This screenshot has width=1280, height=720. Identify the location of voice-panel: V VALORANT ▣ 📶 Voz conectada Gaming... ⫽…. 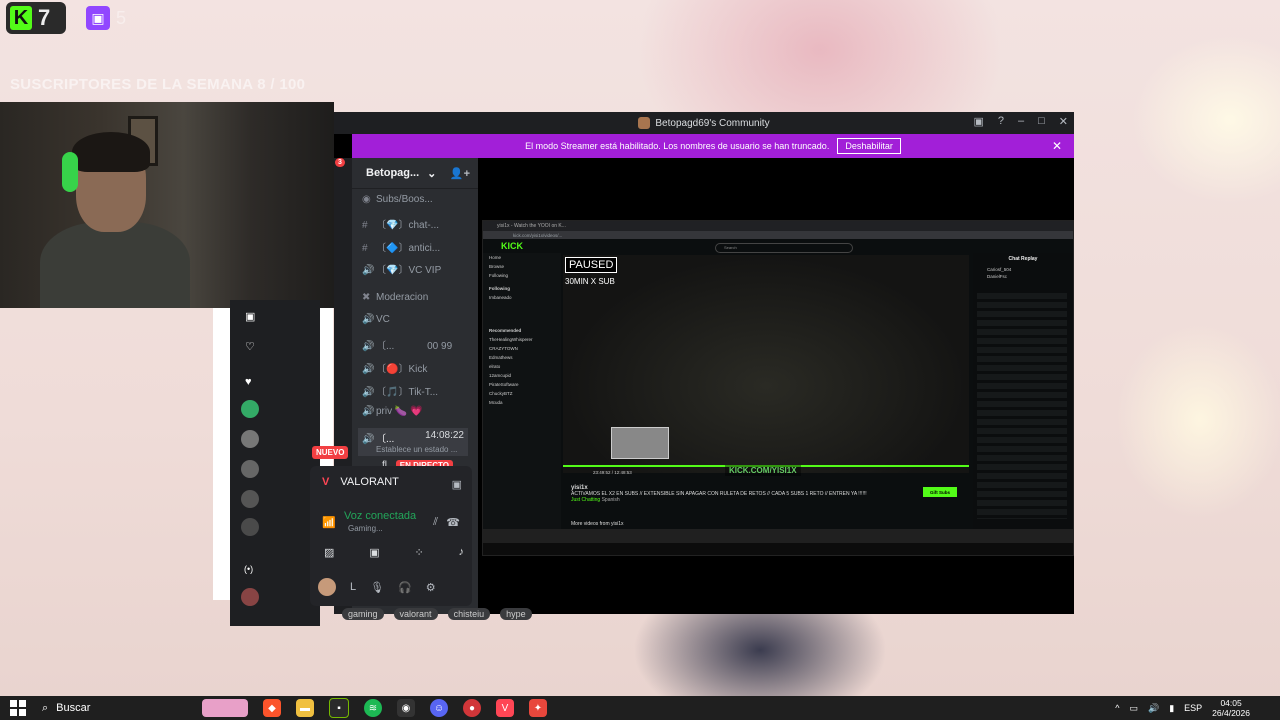
(391, 536).